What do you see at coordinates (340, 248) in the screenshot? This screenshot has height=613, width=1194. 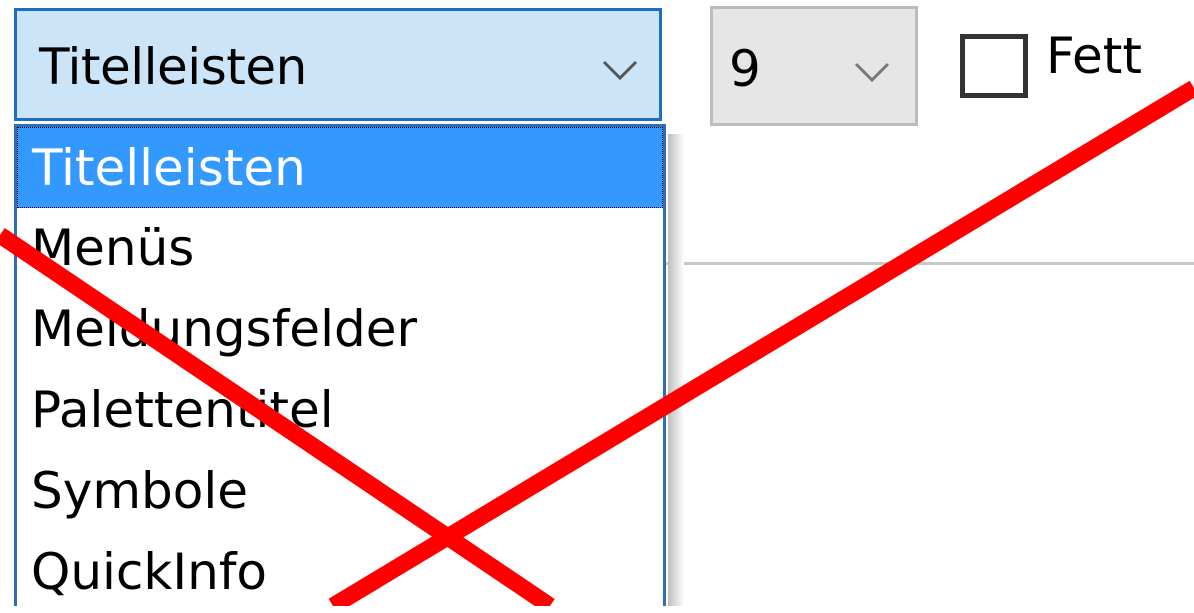 I see `dropdown-option-menues: Menüs` at bounding box center [340, 248].